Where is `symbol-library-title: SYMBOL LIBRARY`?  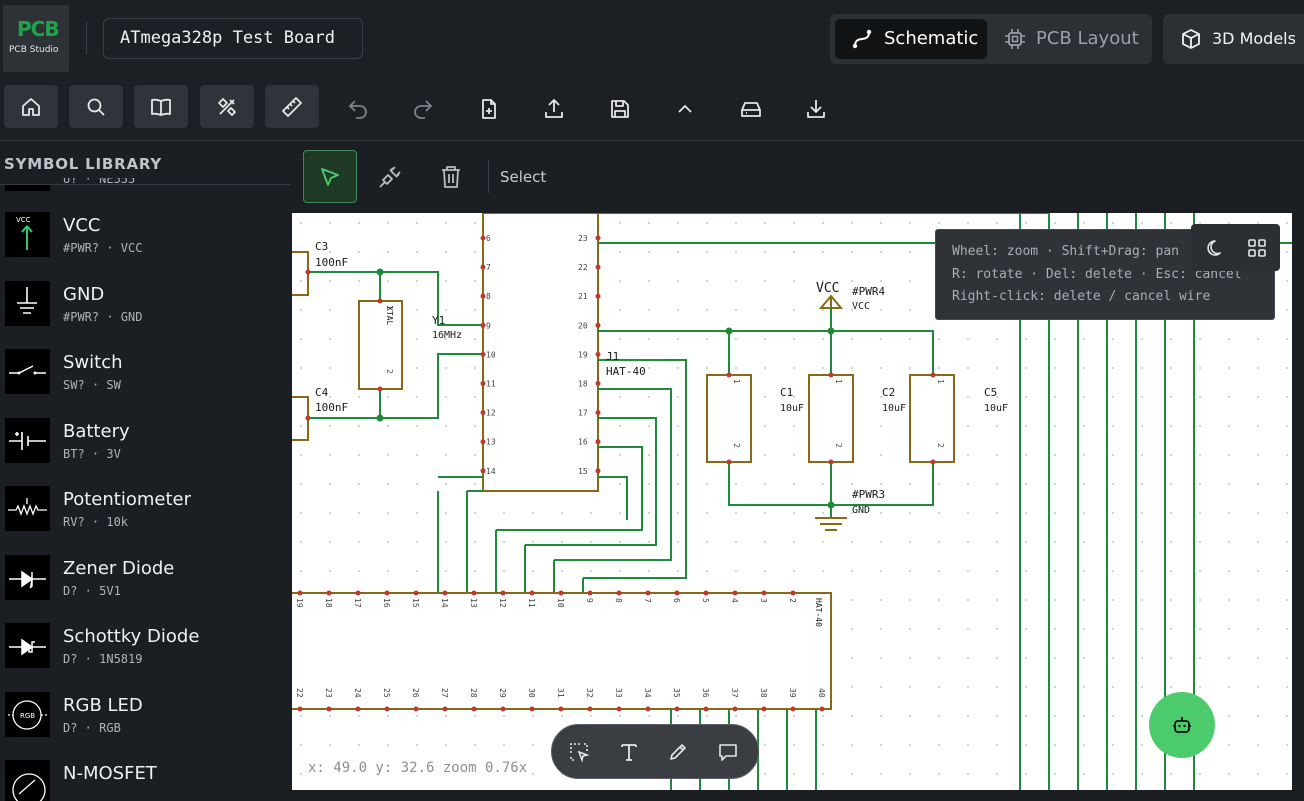 symbol-library-title: SYMBOL LIBRARY is located at coordinates (83, 164).